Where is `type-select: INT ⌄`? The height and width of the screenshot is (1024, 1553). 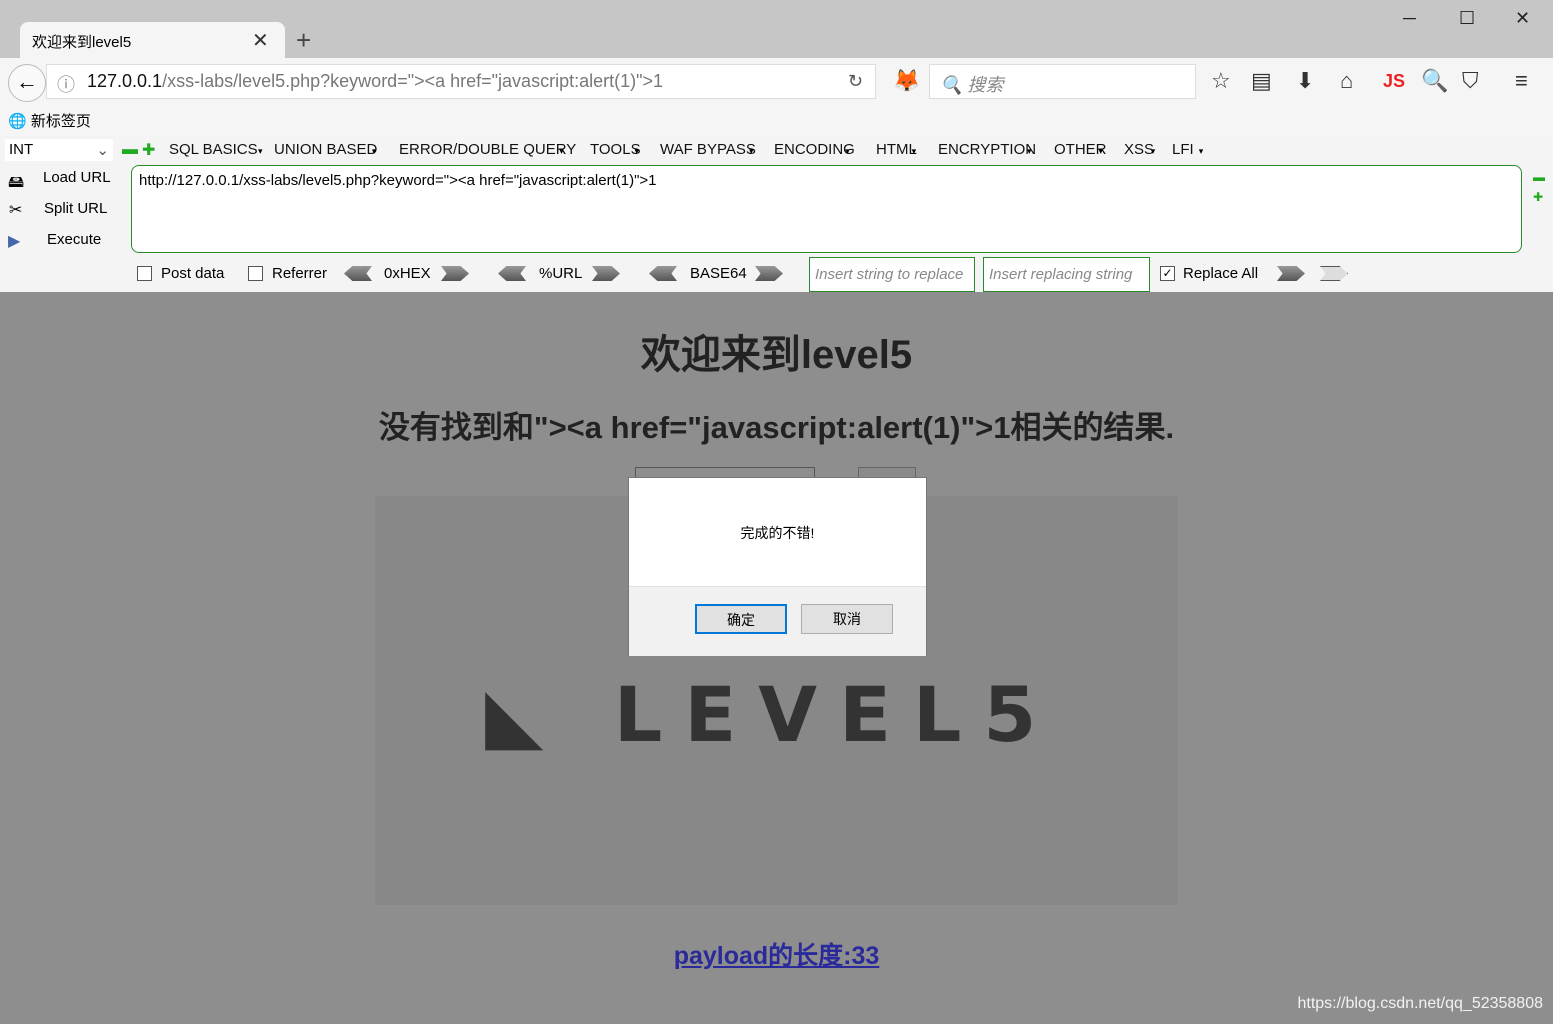
type-select: INT ⌄ is located at coordinates (59, 150).